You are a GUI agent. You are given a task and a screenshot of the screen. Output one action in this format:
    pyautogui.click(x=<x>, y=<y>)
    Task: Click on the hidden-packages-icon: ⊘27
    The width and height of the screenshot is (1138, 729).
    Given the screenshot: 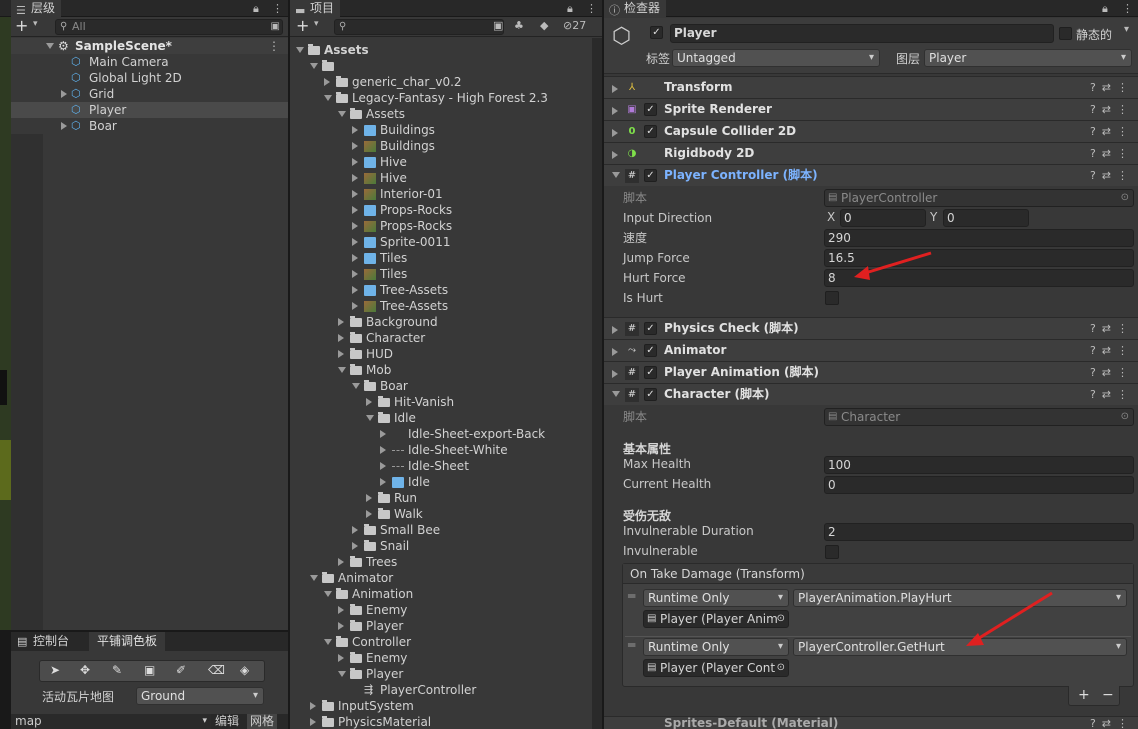 What is the action you would take?
    pyautogui.click(x=574, y=25)
    